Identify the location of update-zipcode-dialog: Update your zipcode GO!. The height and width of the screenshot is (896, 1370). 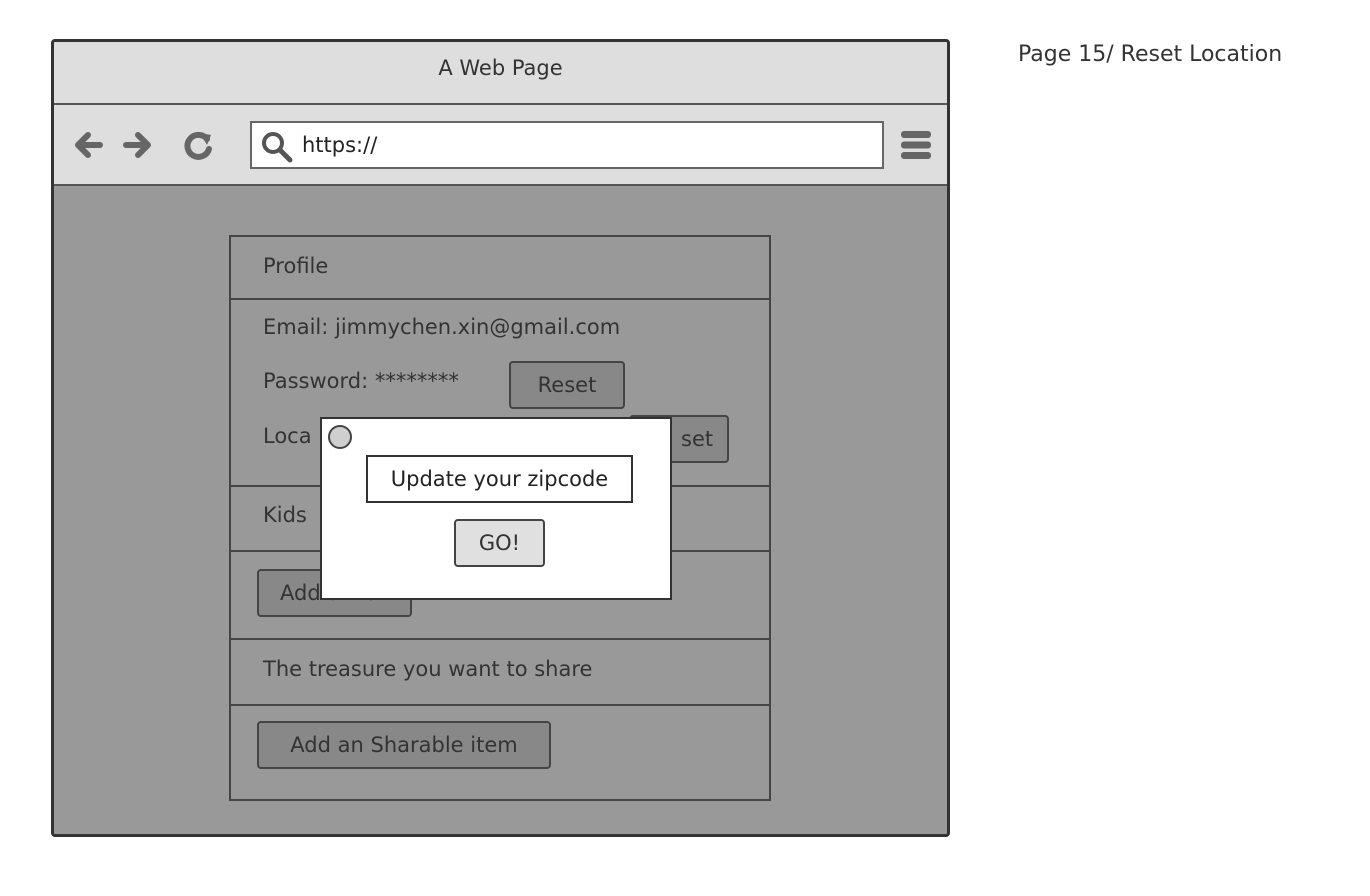
(496, 508).